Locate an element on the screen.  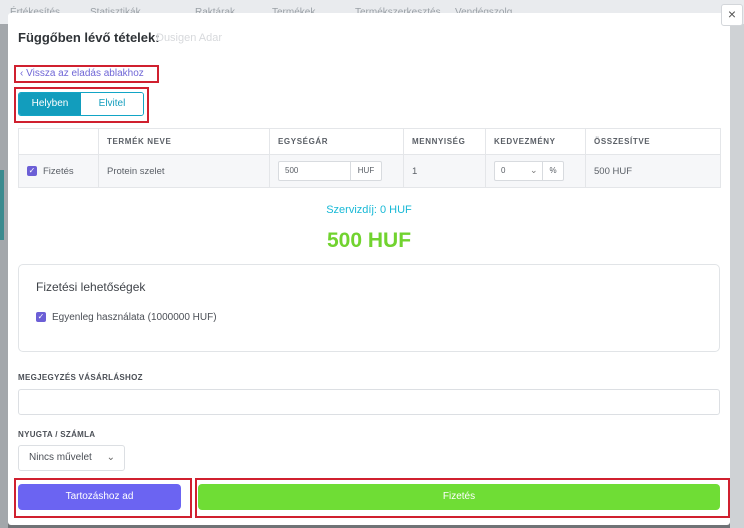
pay-checkbox-label: Fizetés is located at coordinates (58, 171).